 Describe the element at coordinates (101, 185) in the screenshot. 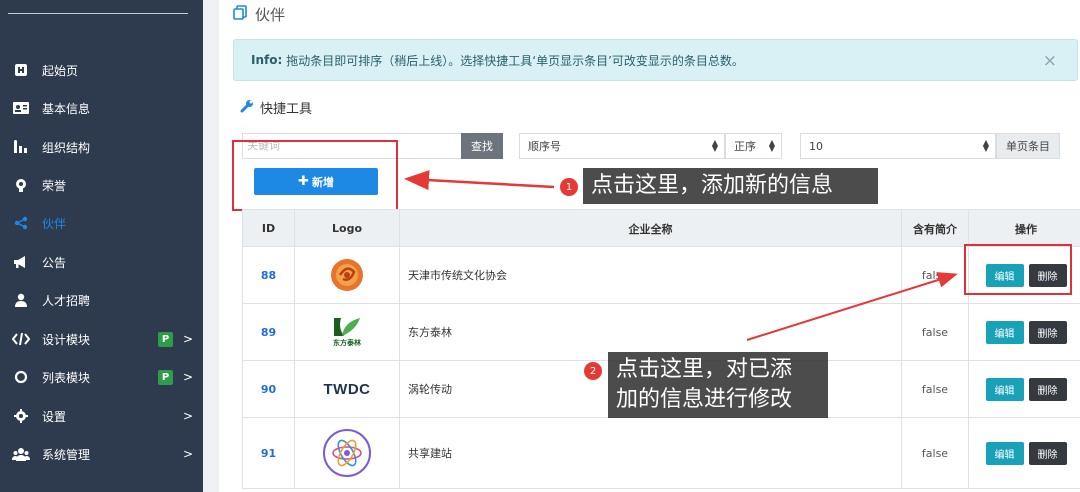

I see `sidebar-item-honor: 荣誉` at that location.